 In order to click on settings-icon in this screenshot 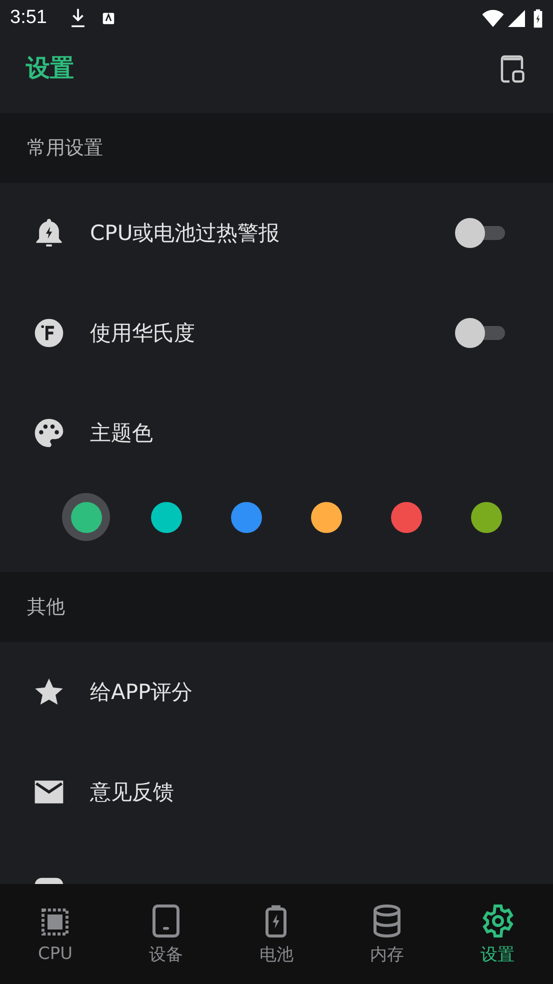, I will do `click(498, 920)`.